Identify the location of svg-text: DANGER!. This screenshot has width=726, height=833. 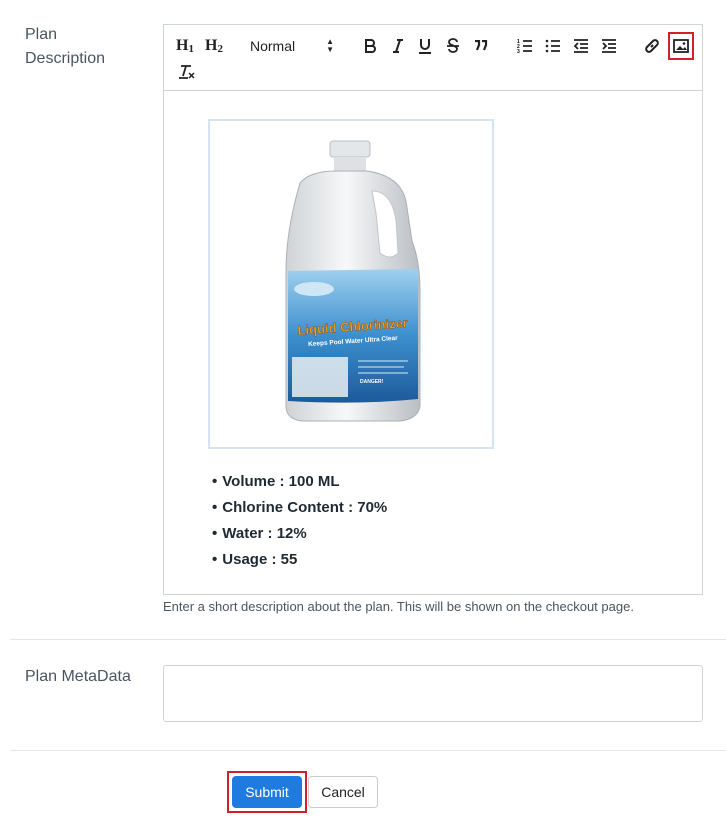
(372, 382).